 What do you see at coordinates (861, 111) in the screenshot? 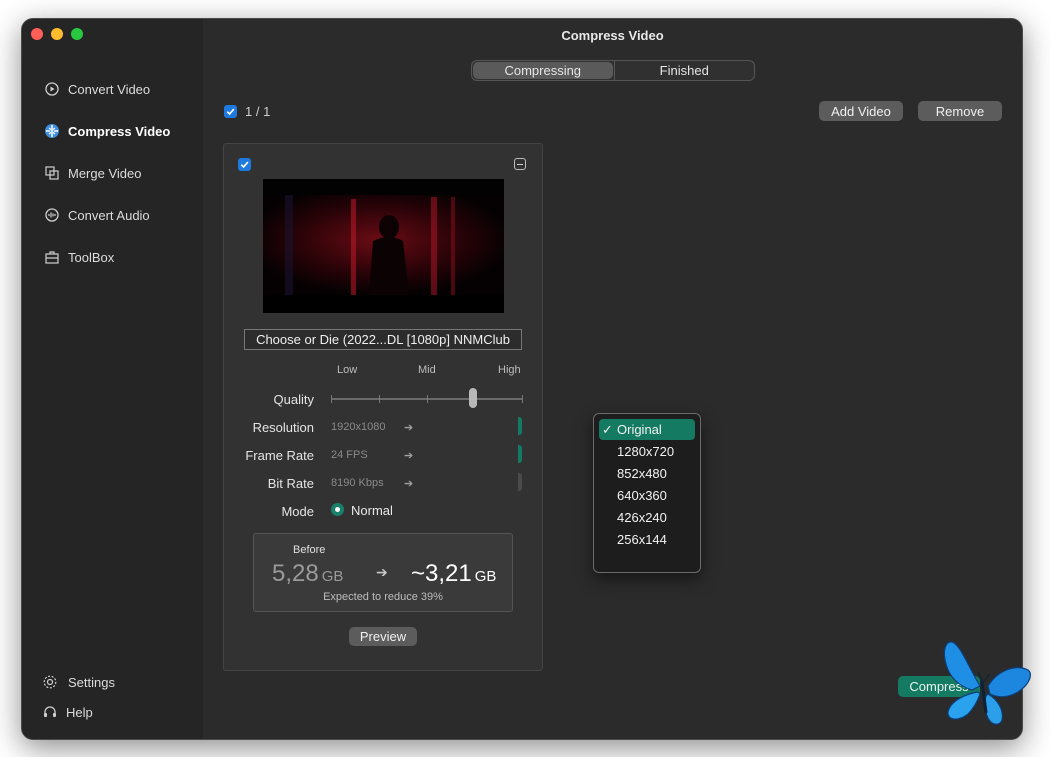
I see `add-video-button: Add Video` at bounding box center [861, 111].